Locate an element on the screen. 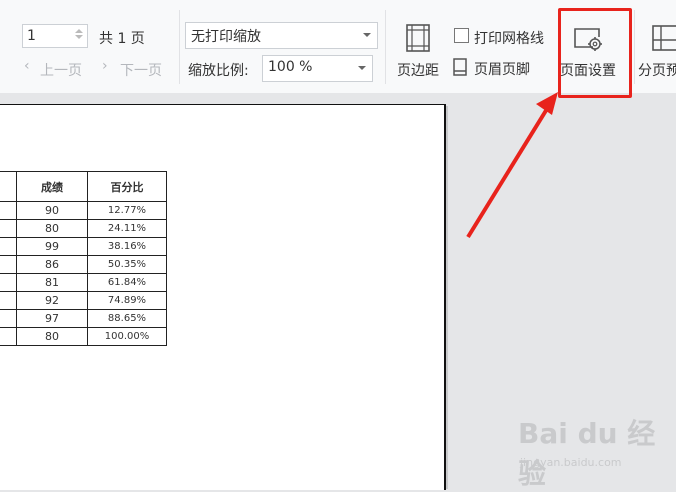 This screenshot has width=676, height=492. watermark-url: jingyan.baidu.com is located at coordinates (571, 462).